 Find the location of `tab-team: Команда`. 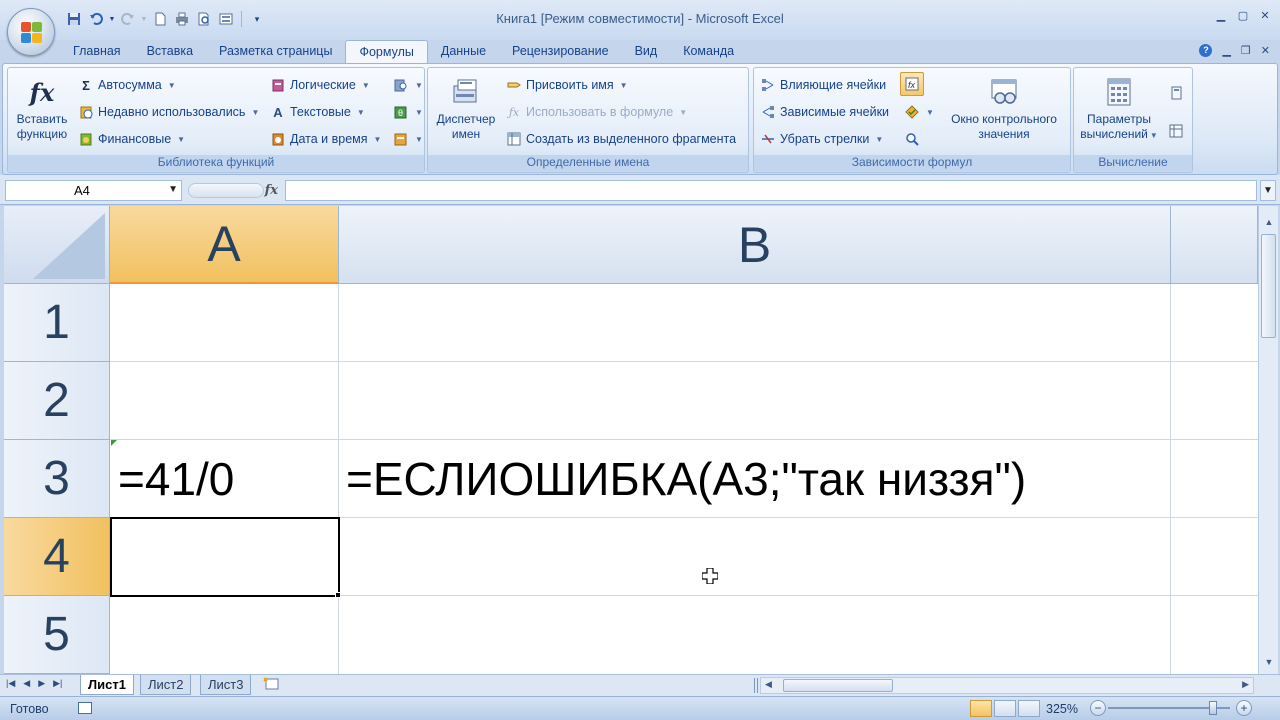

tab-team: Команда is located at coordinates (708, 52).